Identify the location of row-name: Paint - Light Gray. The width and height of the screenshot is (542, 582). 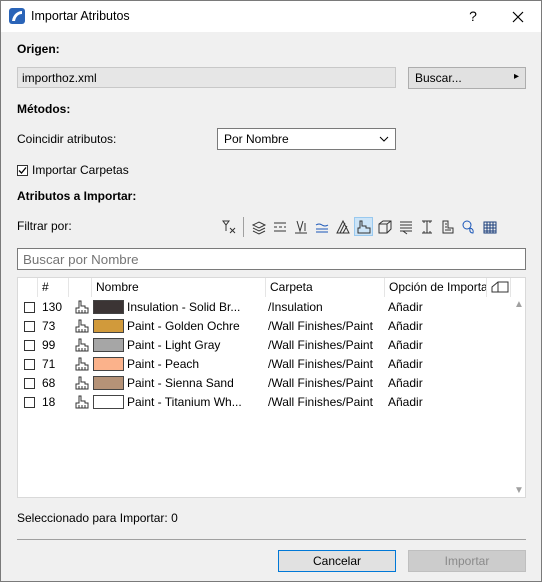
(174, 345).